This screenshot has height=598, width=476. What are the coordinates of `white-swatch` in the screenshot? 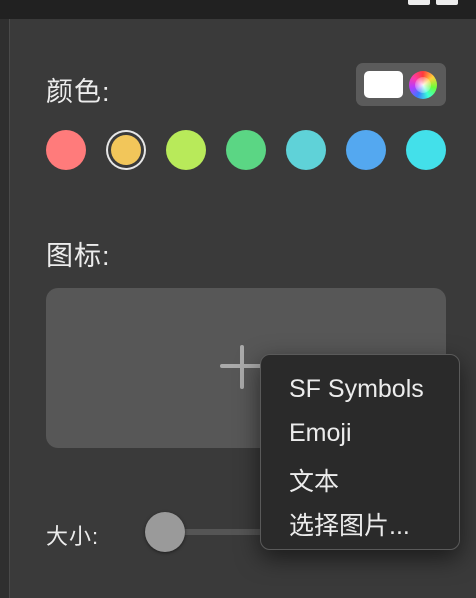 It's located at (383, 84).